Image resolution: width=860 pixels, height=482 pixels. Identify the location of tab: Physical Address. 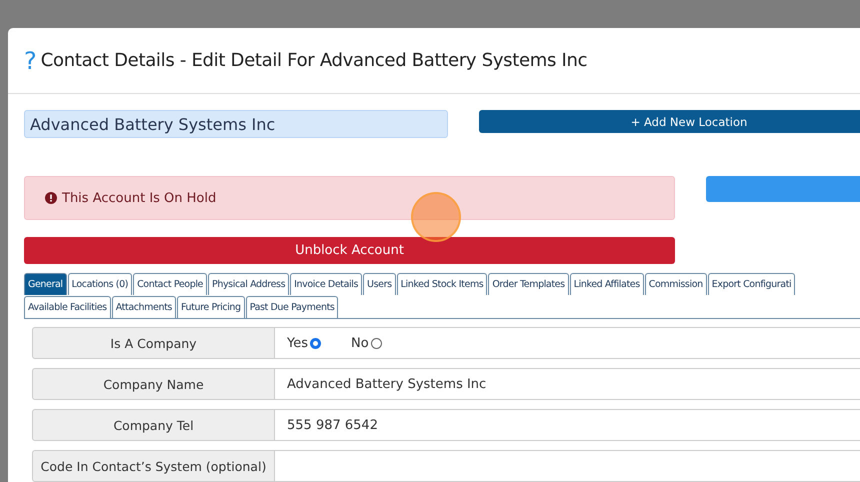
(249, 284).